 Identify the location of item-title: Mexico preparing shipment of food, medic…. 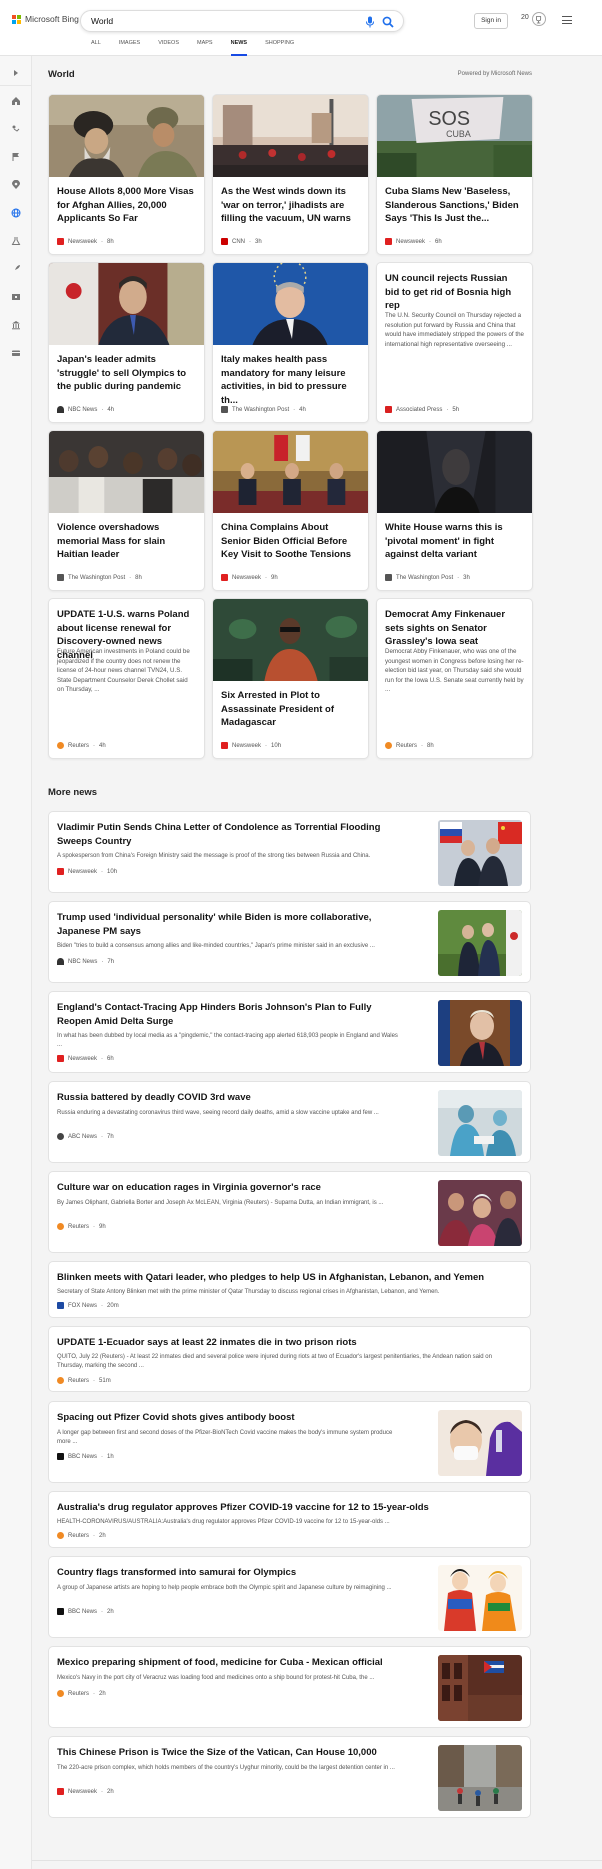
(228, 1663).